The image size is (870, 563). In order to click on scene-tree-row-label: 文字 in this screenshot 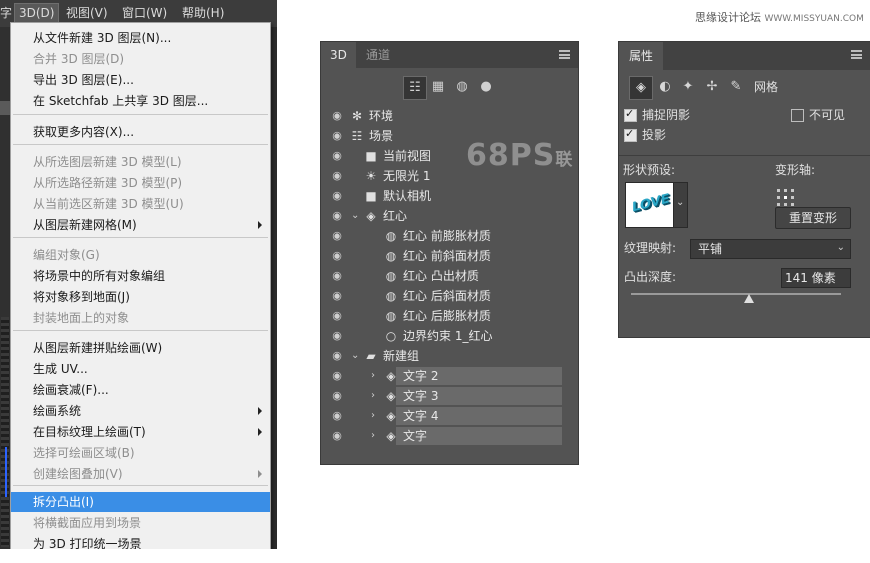, I will do `click(415, 436)`.